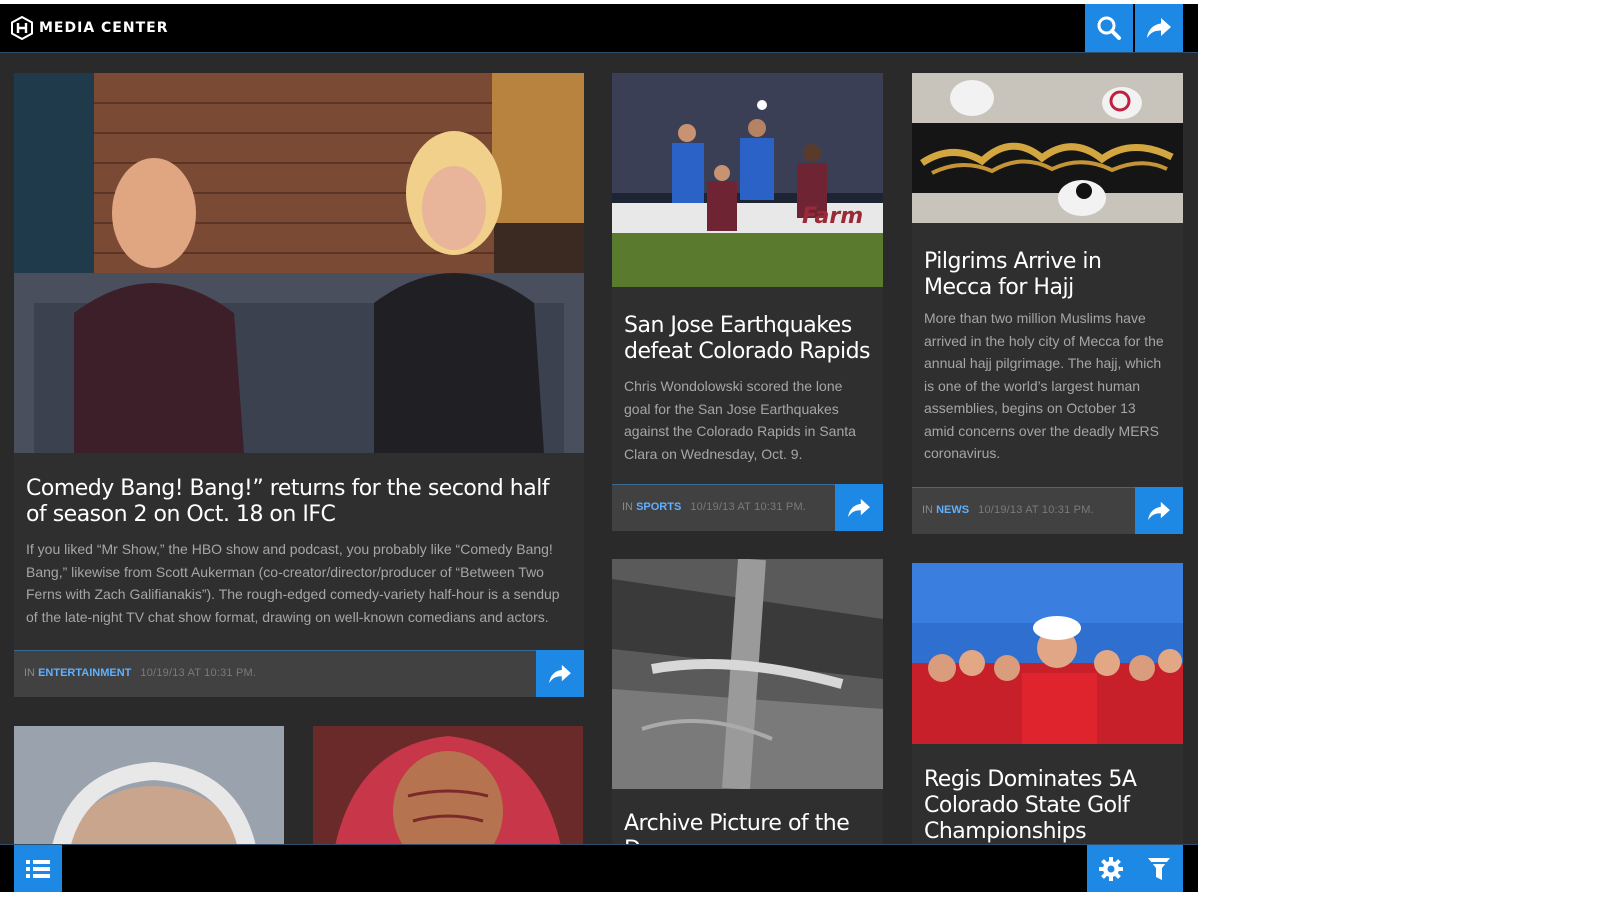  I want to click on article-meta-bar: IN NEWS 10/19/13 AT 10:31 PM., so click(1047, 510).